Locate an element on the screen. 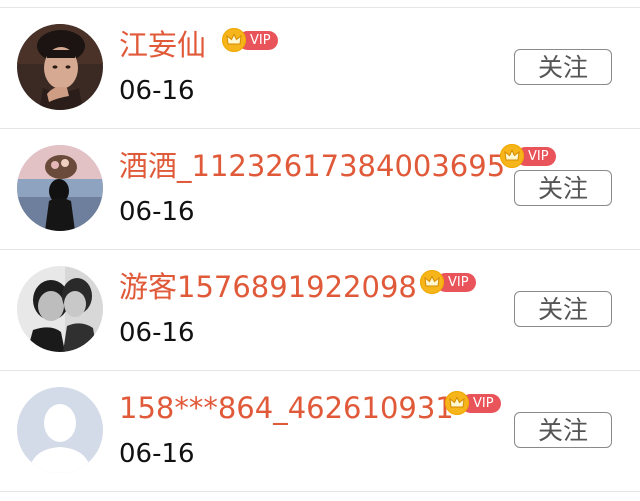 Image resolution: width=640 pixels, height=501 pixels. username: 游客1576891922098 is located at coordinates (268, 287).